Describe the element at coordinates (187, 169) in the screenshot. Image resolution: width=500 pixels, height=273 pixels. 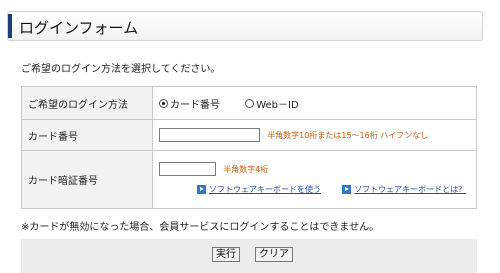
I see `pin-input` at that location.